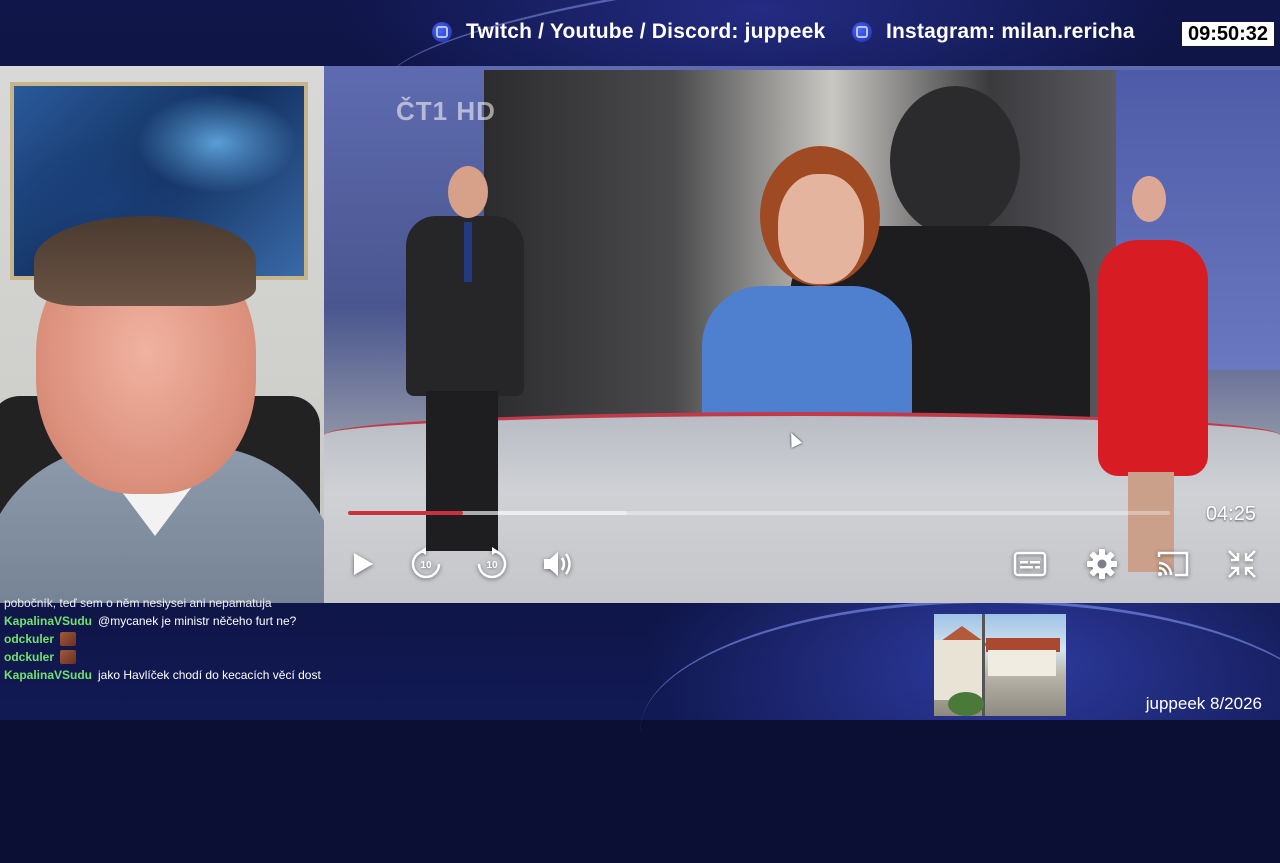 The height and width of the screenshot is (863, 1280). What do you see at coordinates (862, 32) in the screenshot?
I see `instagram-icon` at bounding box center [862, 32].